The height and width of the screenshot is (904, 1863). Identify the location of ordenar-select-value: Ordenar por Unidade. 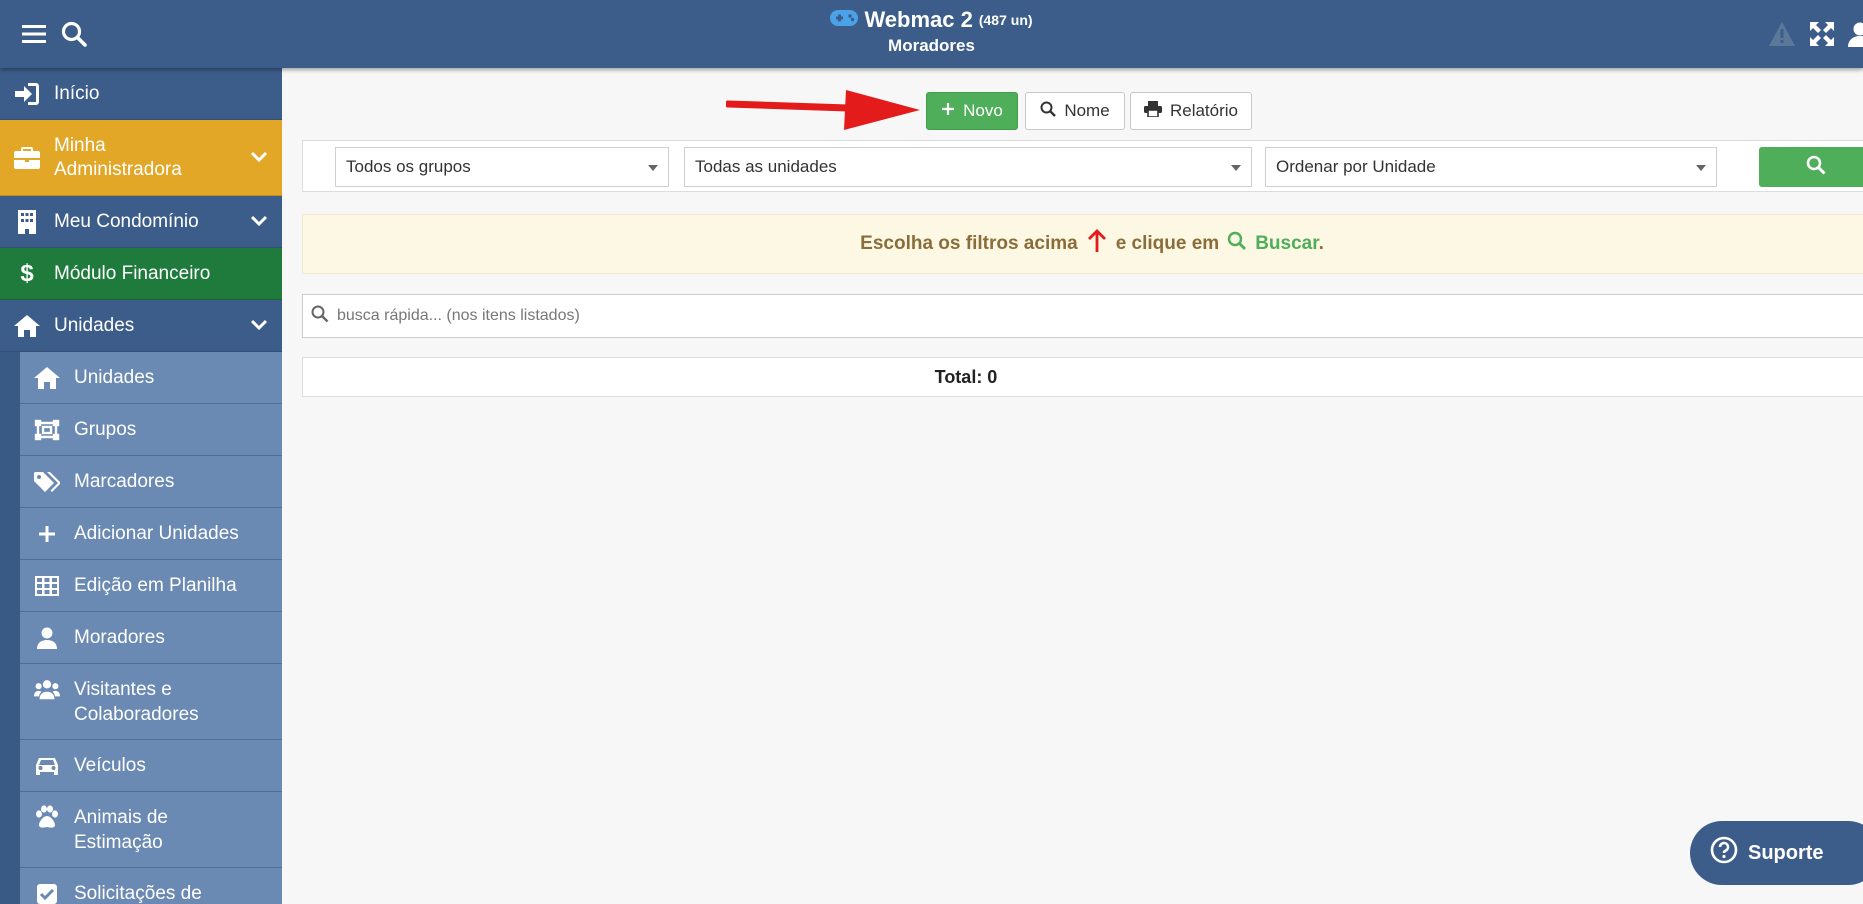
(1356, 166).